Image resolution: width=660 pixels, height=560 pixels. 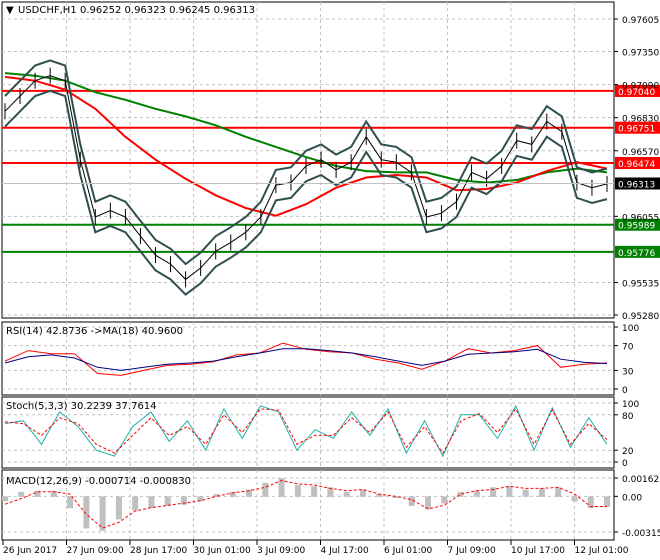 What do you see at coordinates (641, 534) in the screenshot?
I see `y-tick-label: -0.003157` at bounding box center [641, 534].